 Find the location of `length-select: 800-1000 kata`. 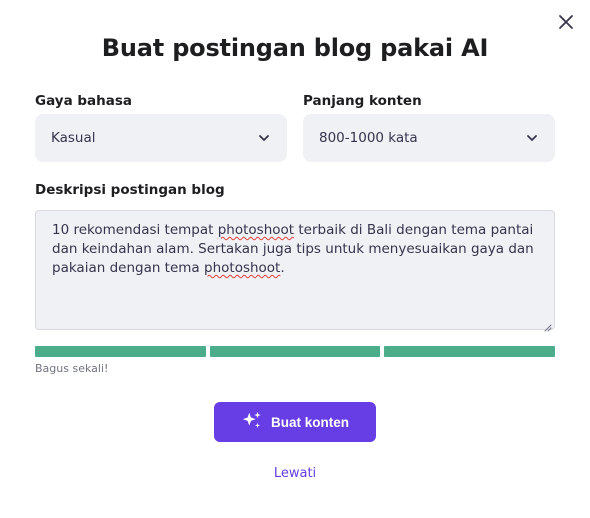

length-select: 800-1000 kata is located at coordinates (429, 138).